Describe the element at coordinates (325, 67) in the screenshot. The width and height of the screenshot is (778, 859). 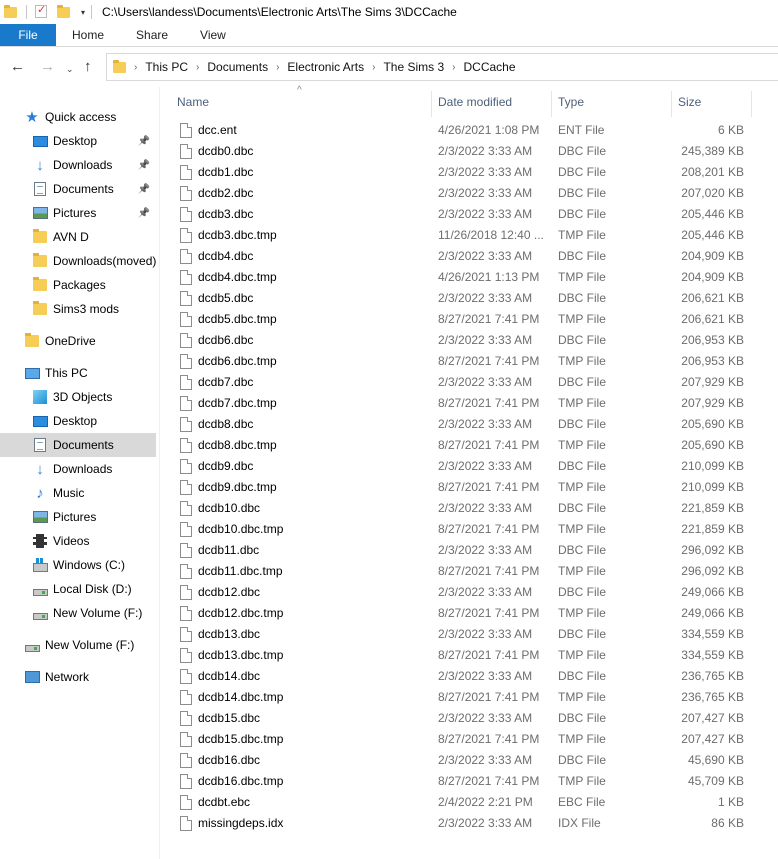
I see `breadcrumb-electronic-arts: Electronic Arts` at that location.